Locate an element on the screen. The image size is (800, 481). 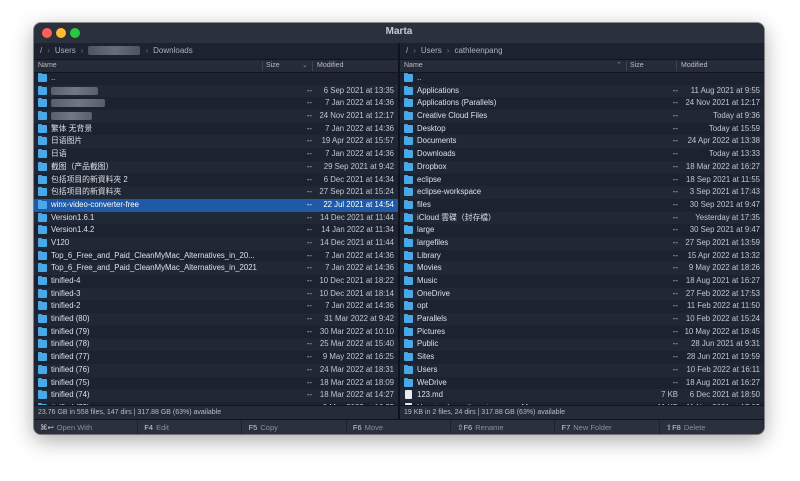
list-item: tinified (77) -- 9 May 2022 at 16:25 is located at coordinates (216, 357).